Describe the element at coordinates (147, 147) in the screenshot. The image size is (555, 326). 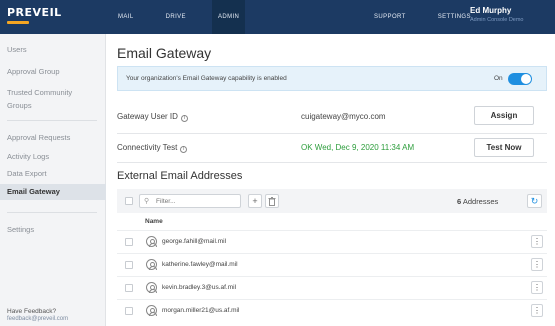
I see `connectivity-label-text: Connectivity Test` at that location.